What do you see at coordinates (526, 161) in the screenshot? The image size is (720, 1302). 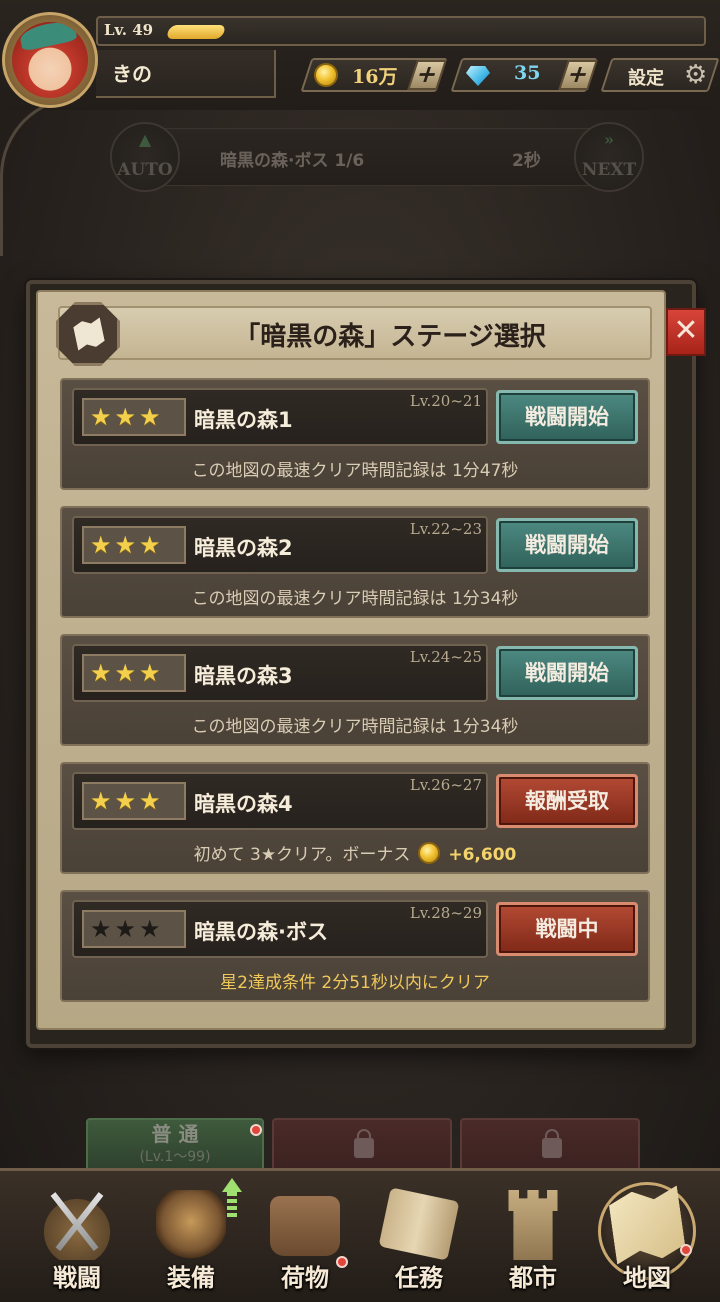 I see `stage-timer: 2秒` at bounding box center [526, 161].